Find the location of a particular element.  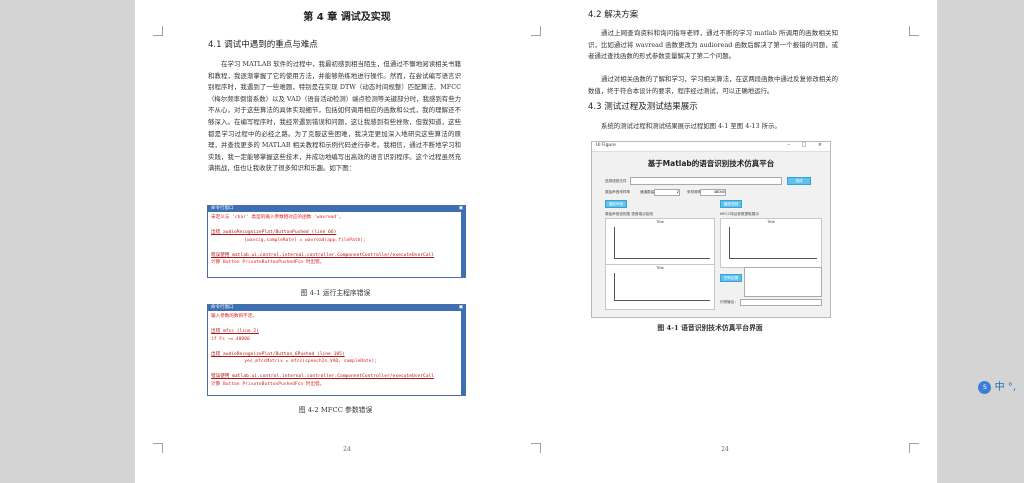

recognize-button: 识别结果 is located at coordinates (731, 278).